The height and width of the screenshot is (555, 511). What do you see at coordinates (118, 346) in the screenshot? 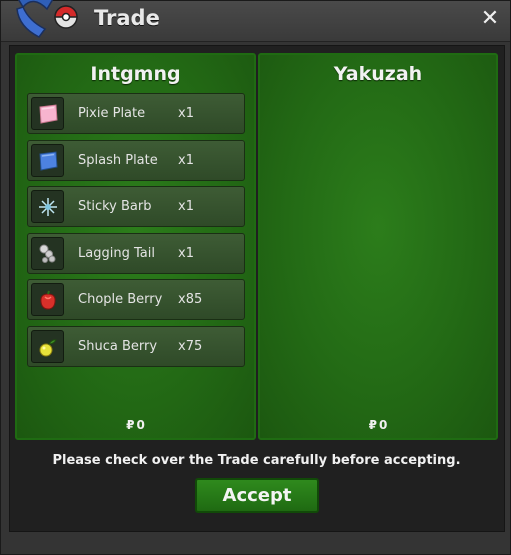
I see `item-name: Shuca Berry` at bounding box center [118, 346].